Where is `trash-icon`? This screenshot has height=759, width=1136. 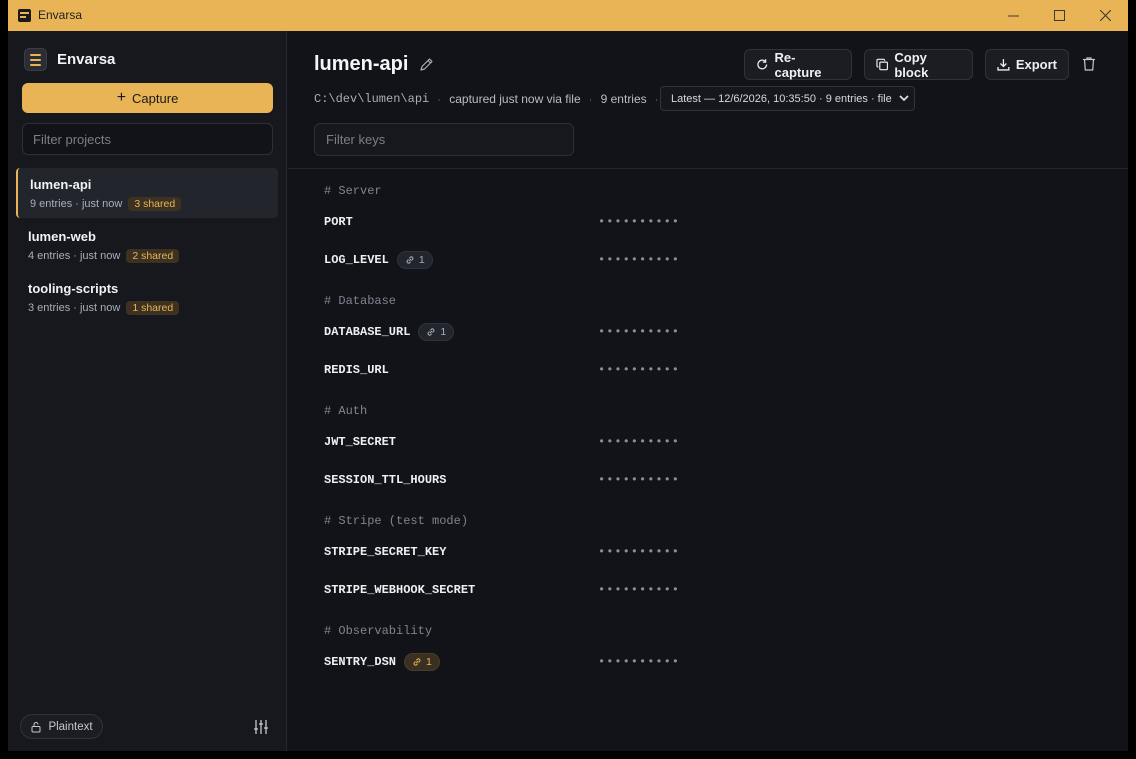
trash-icon is located at coordinates (1089, 64).